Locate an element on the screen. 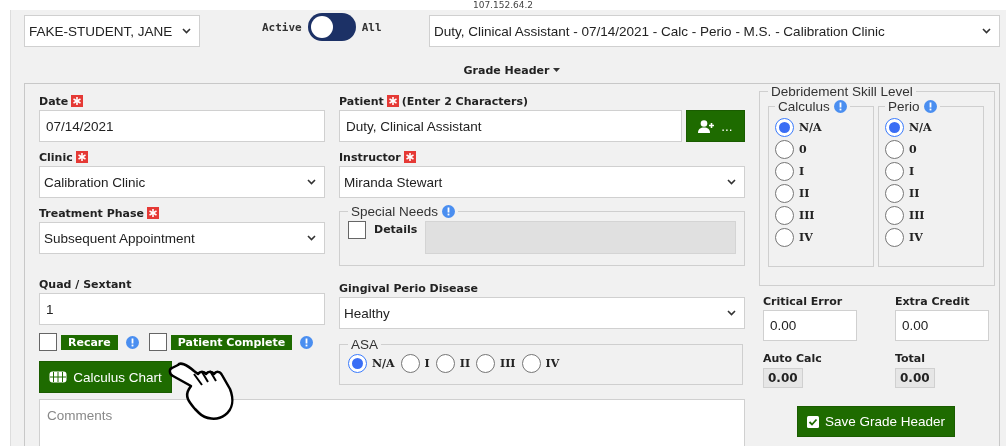 The width and height of the screenshot is (1006, 446). comments-field: Comments is located at coordinates (392, 422).